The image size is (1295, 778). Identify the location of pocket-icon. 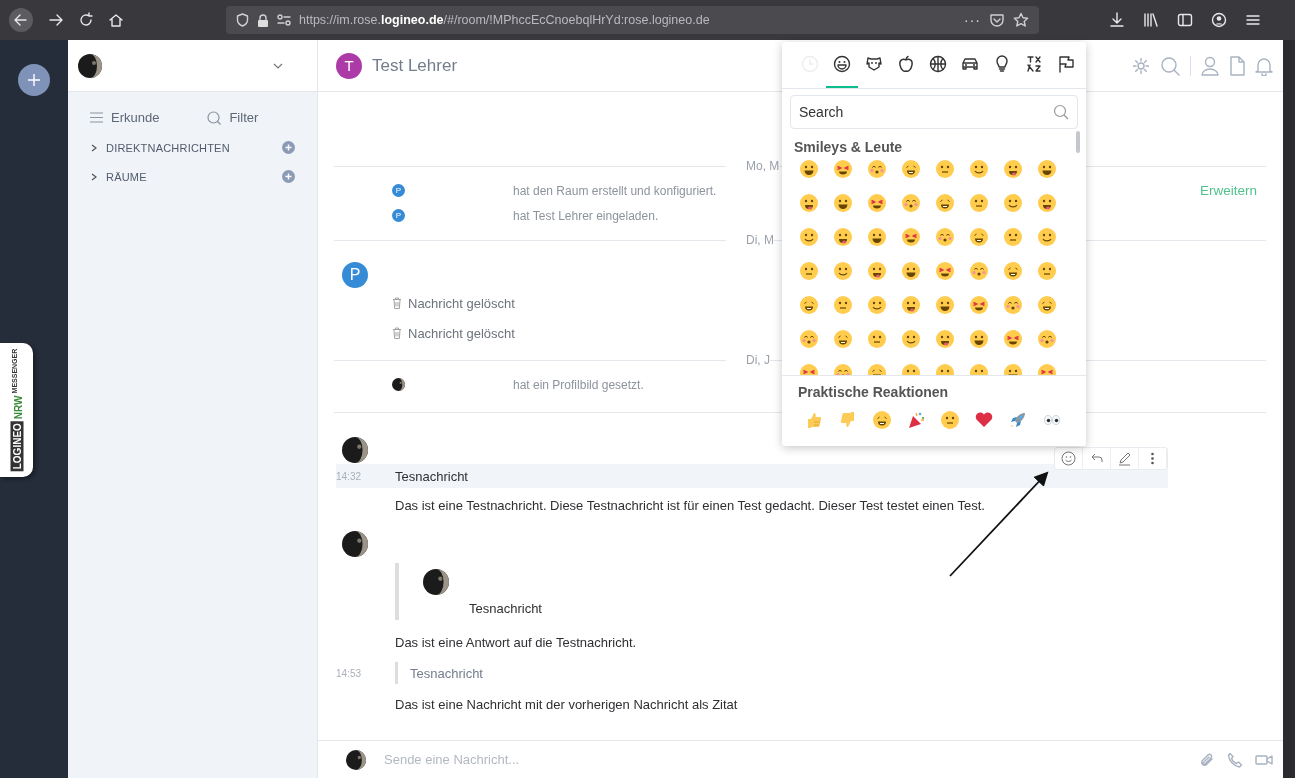
(997, 20).